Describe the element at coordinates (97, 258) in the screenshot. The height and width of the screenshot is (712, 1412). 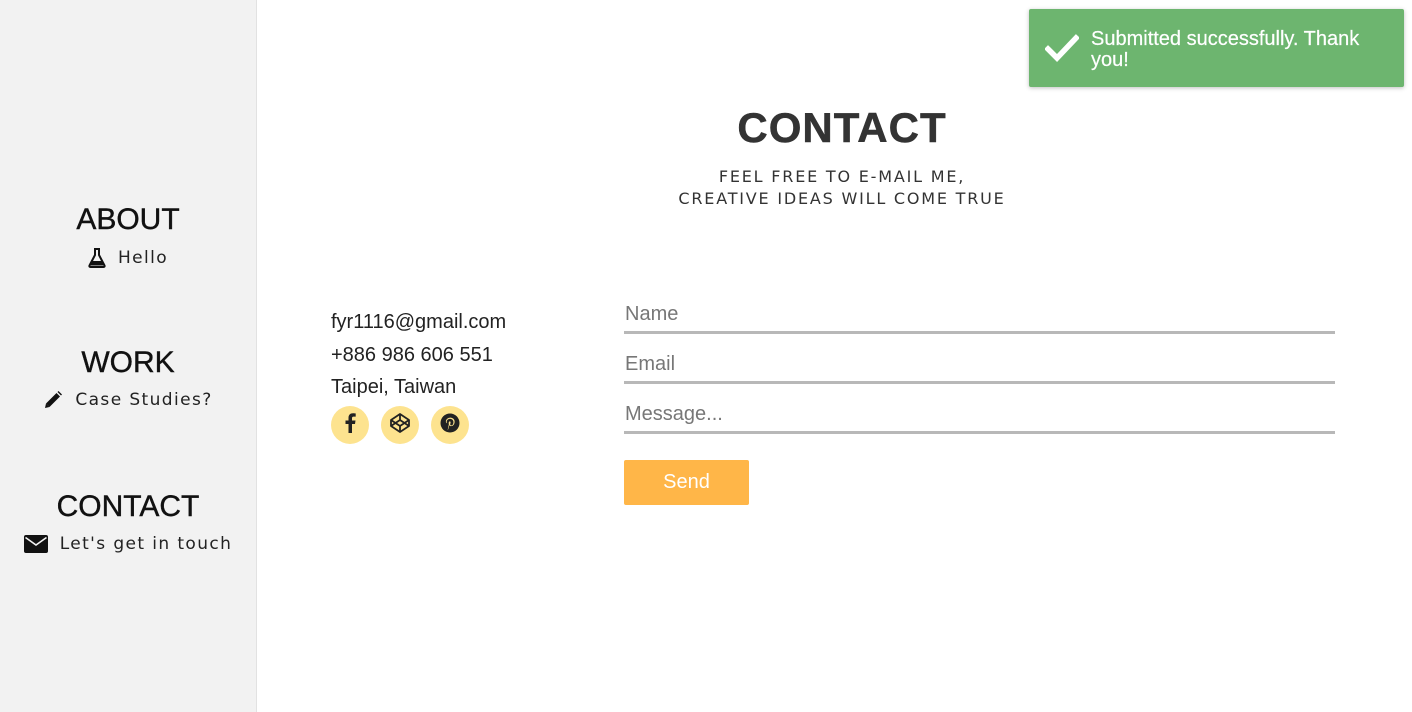
I see `flask-icon` at that location.